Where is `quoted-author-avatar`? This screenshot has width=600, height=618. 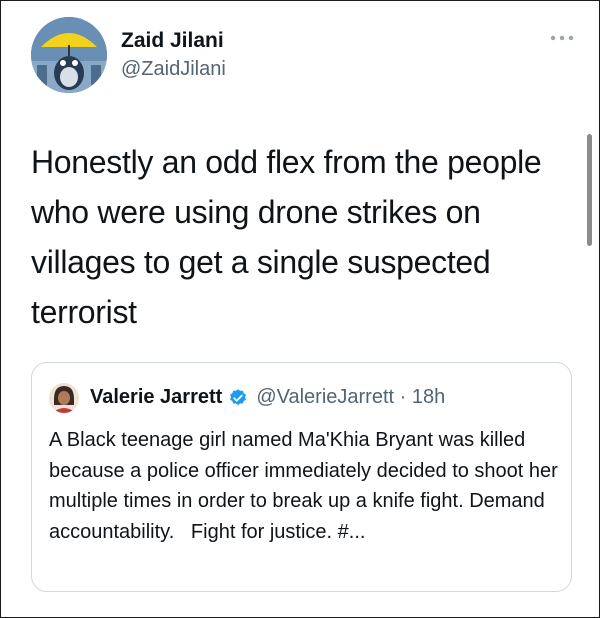
quoted-author-avatar is located at coordinates (64, 398).